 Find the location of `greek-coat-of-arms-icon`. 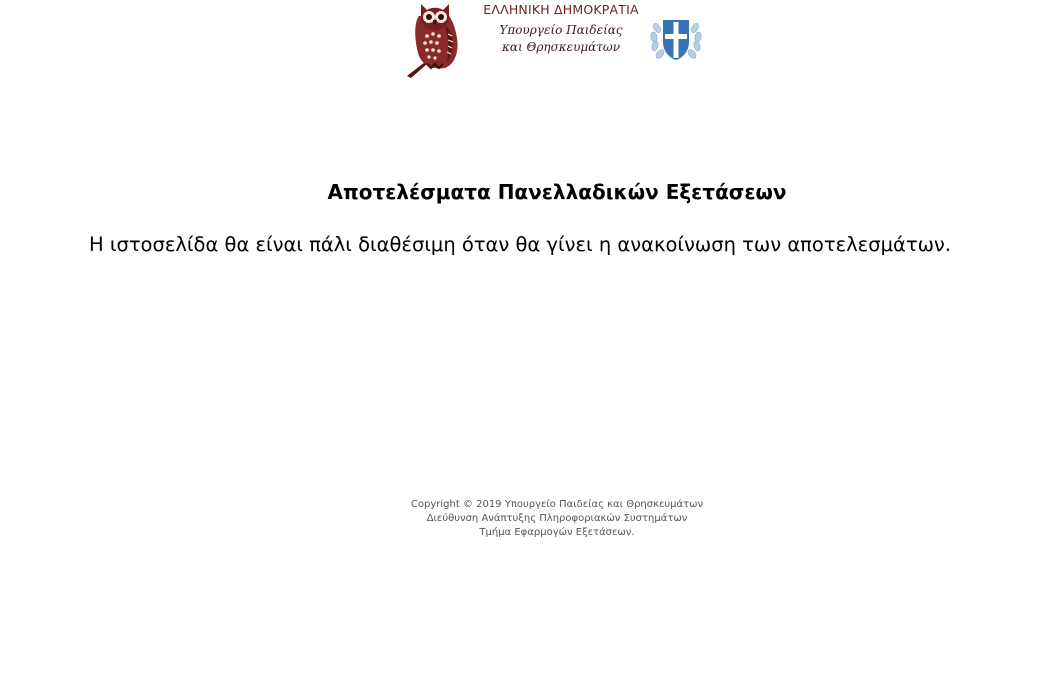

greek-coat-of-arms-icon is located at coordinates (676, 40).